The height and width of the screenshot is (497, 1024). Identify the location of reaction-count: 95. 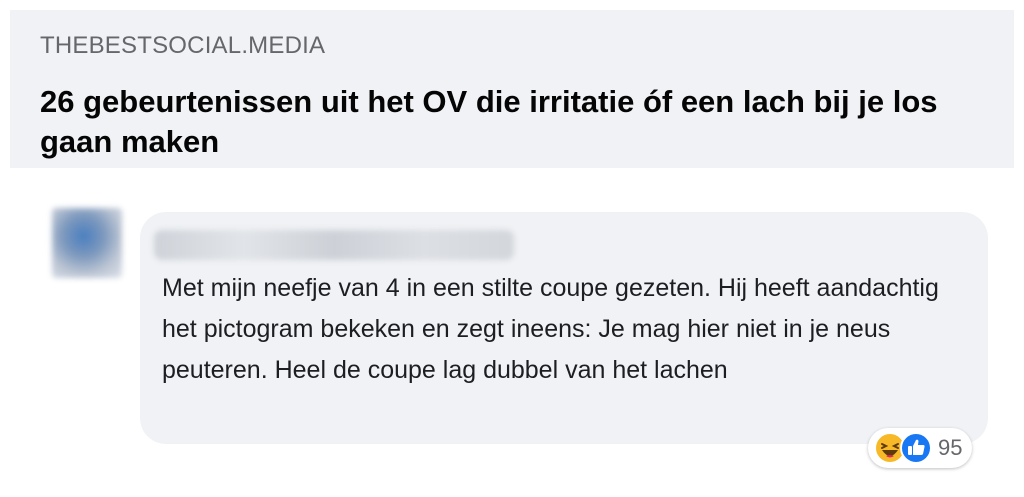
(950, 447).